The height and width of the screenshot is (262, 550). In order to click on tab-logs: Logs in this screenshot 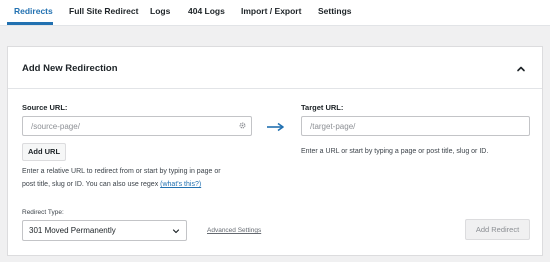, I will do `click(160, 11)`.